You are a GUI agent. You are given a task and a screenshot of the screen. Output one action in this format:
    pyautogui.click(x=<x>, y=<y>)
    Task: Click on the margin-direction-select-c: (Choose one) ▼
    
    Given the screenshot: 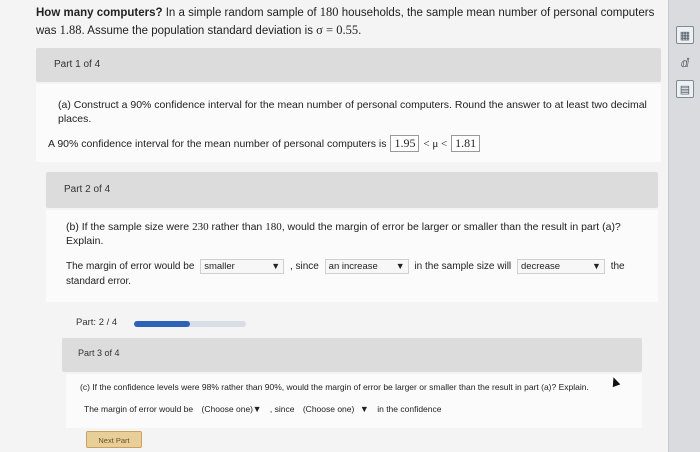 What is the action you would take?
    pyautogui.click(x=232, y=409)
    